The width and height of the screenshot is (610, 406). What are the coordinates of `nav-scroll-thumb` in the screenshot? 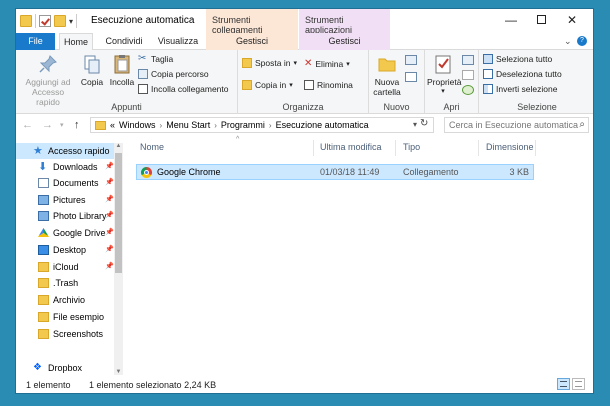 It's located at (118, 213).